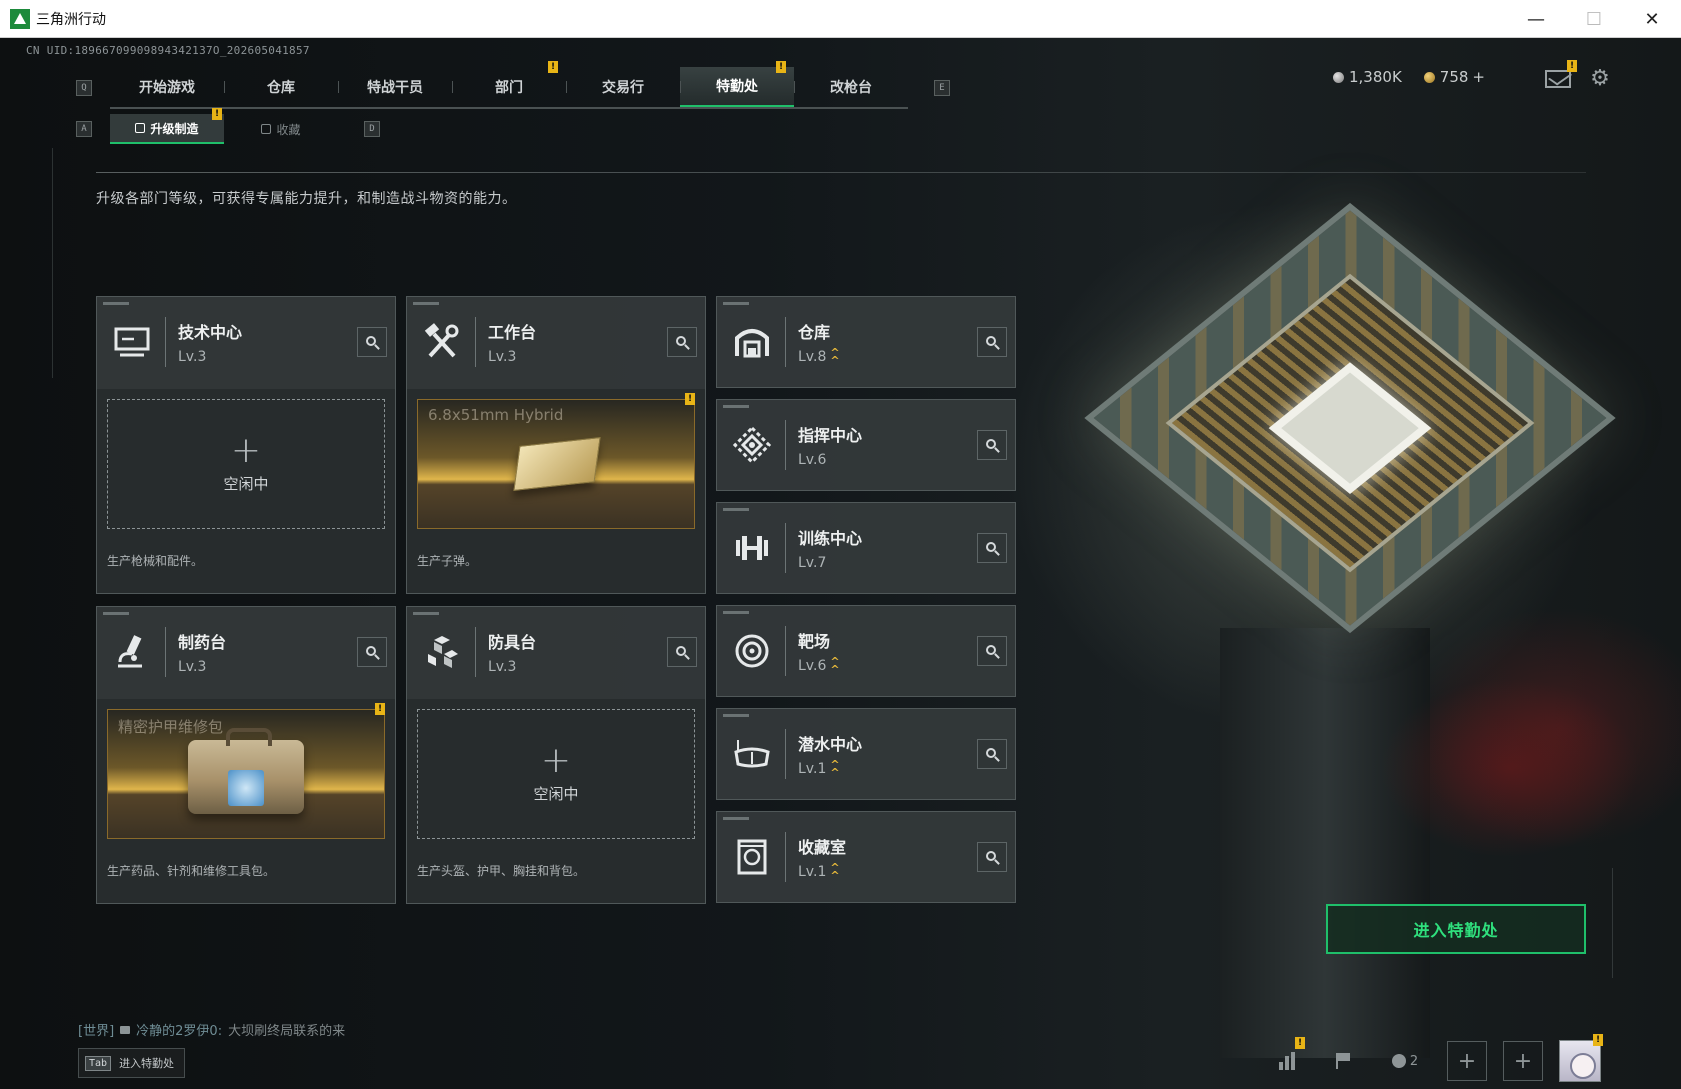  What do you see at coordinates (281, 87) in the screenshot?
I see `nav-tab: 仓库` at bounding box center [281, 87].